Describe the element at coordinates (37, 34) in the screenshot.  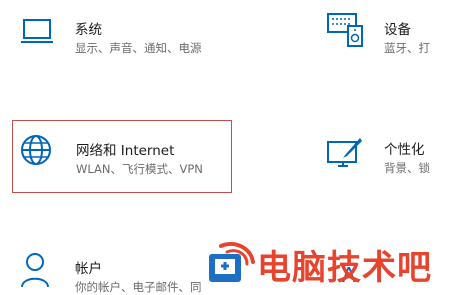
I see `laptop-icon` at that location.